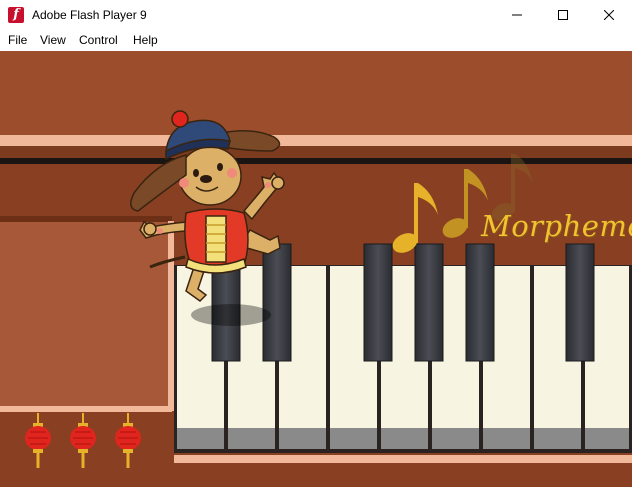 The image size is (632, 487). I want to click on menu-control: Control, so click(98, 40).